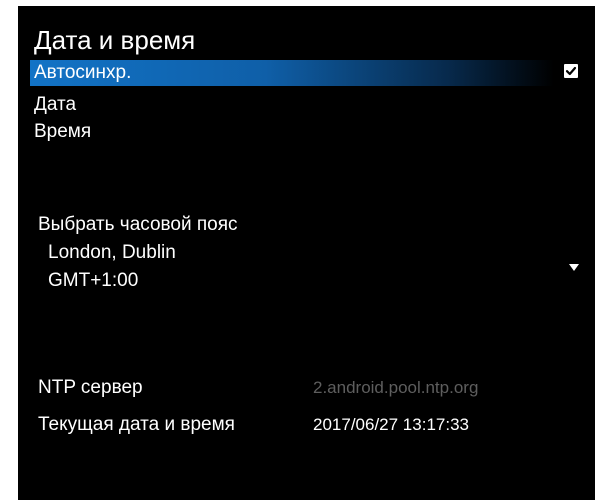 The image size is (595, 500). What do you see at coordinates (115, 40) in the screenshot?
I see `page-title: Дата и время` at bounding box center [115, 40].